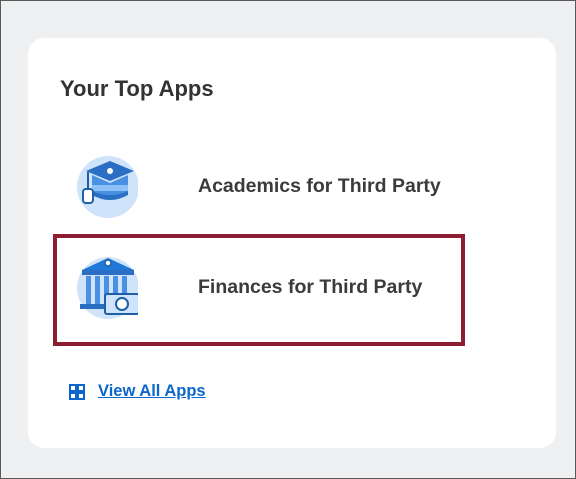 Image resolution: width=576 pixels, height=479 pixels. I want to click on view-all-apps-label: View All Apps, so click(152, 391).